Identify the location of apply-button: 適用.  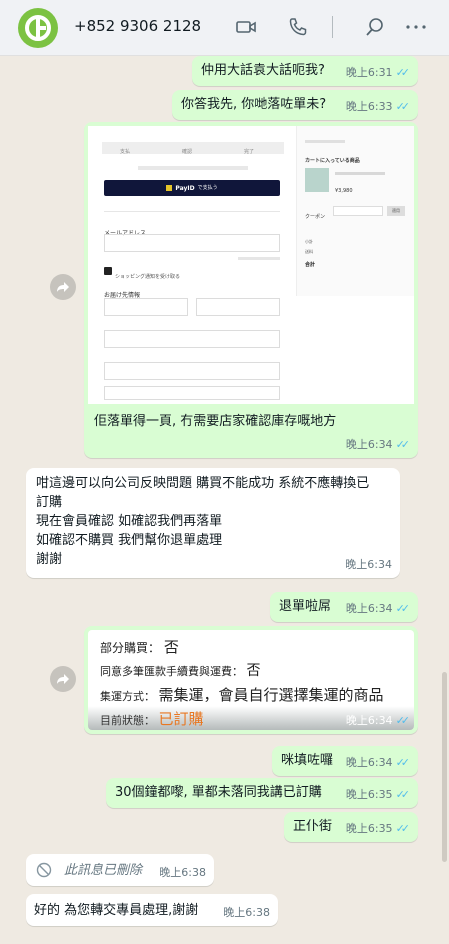
(396, 211).